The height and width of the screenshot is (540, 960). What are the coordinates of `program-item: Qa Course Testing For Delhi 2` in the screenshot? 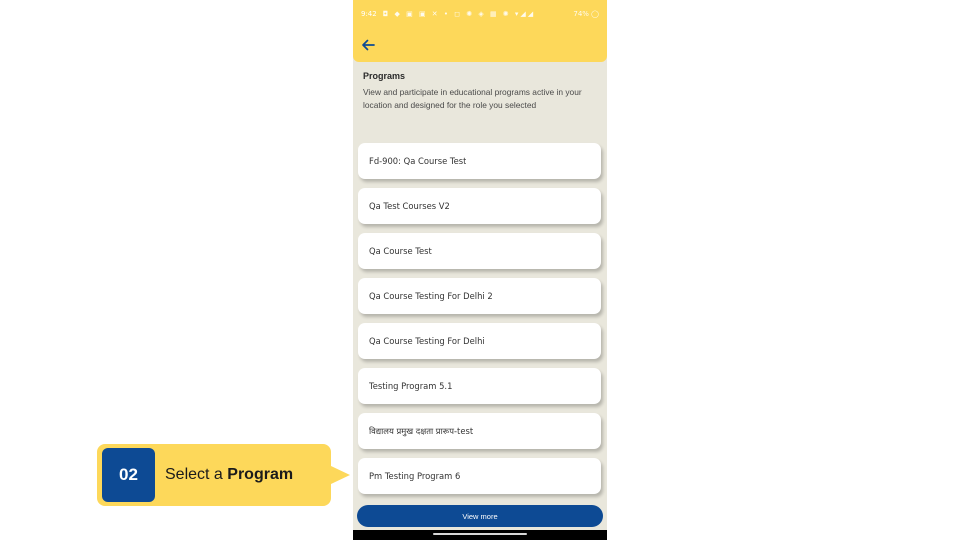 It's located at (479, 296).